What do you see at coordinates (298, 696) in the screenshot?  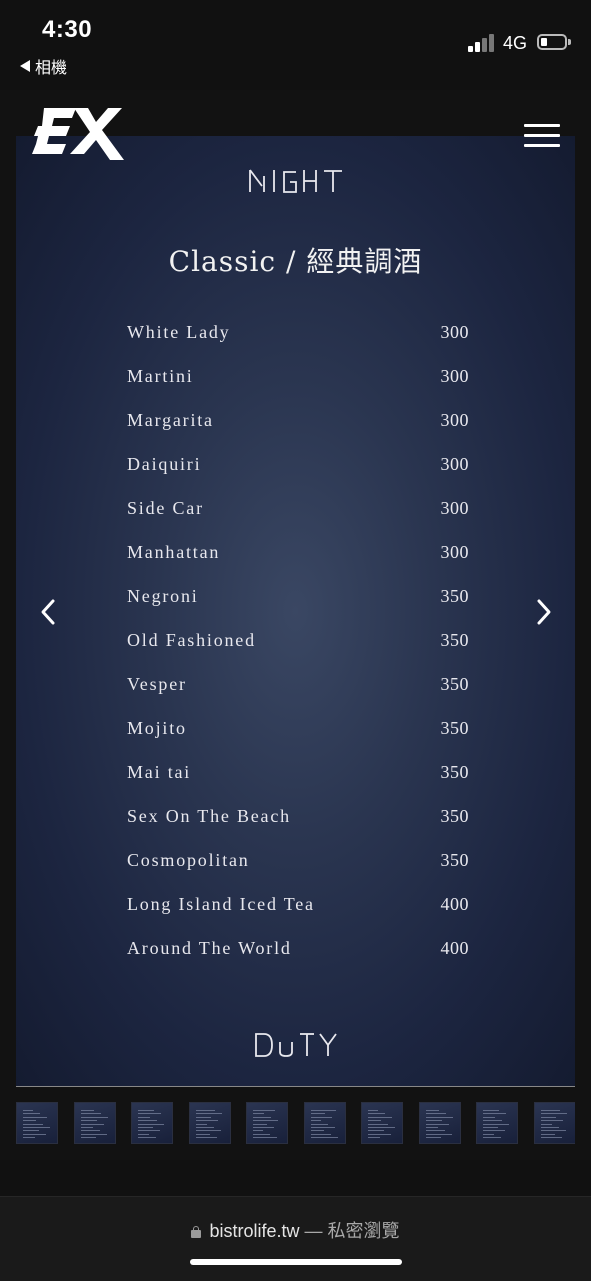 I see `menu-item: Vesper 350` at bounding box center [298, 696].